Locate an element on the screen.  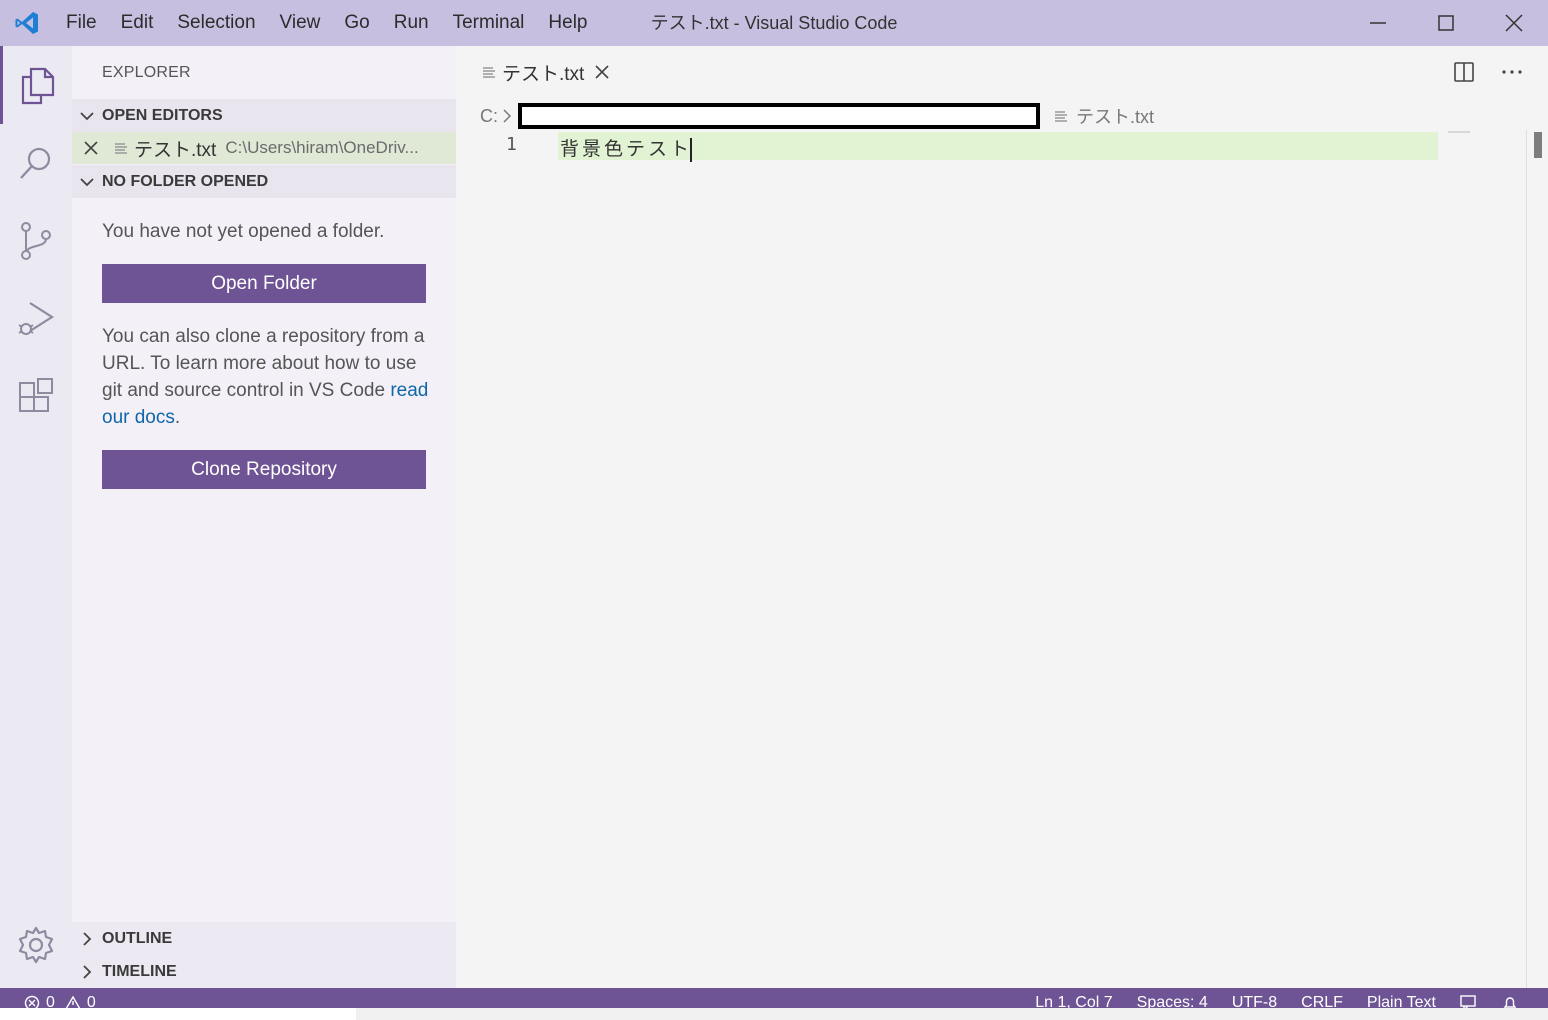
editor-line: 背景色テスト is located at coordinates (626, 148).